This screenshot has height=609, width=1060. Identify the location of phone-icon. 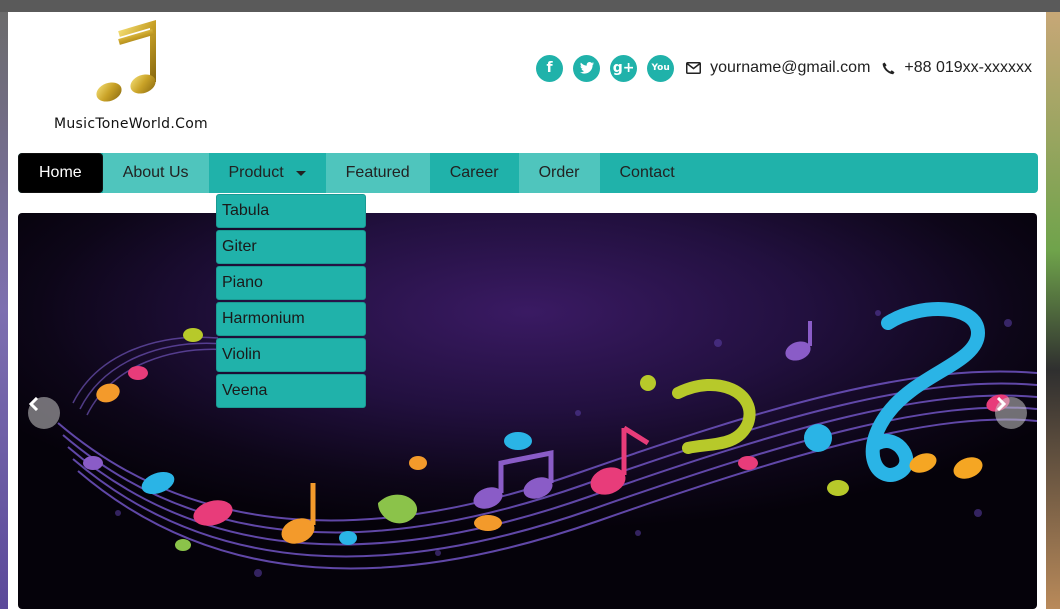
(888, 68).